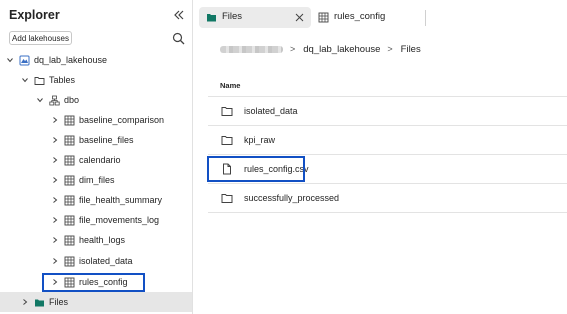  I want to click on tab-label: Files, so click(232, 16).